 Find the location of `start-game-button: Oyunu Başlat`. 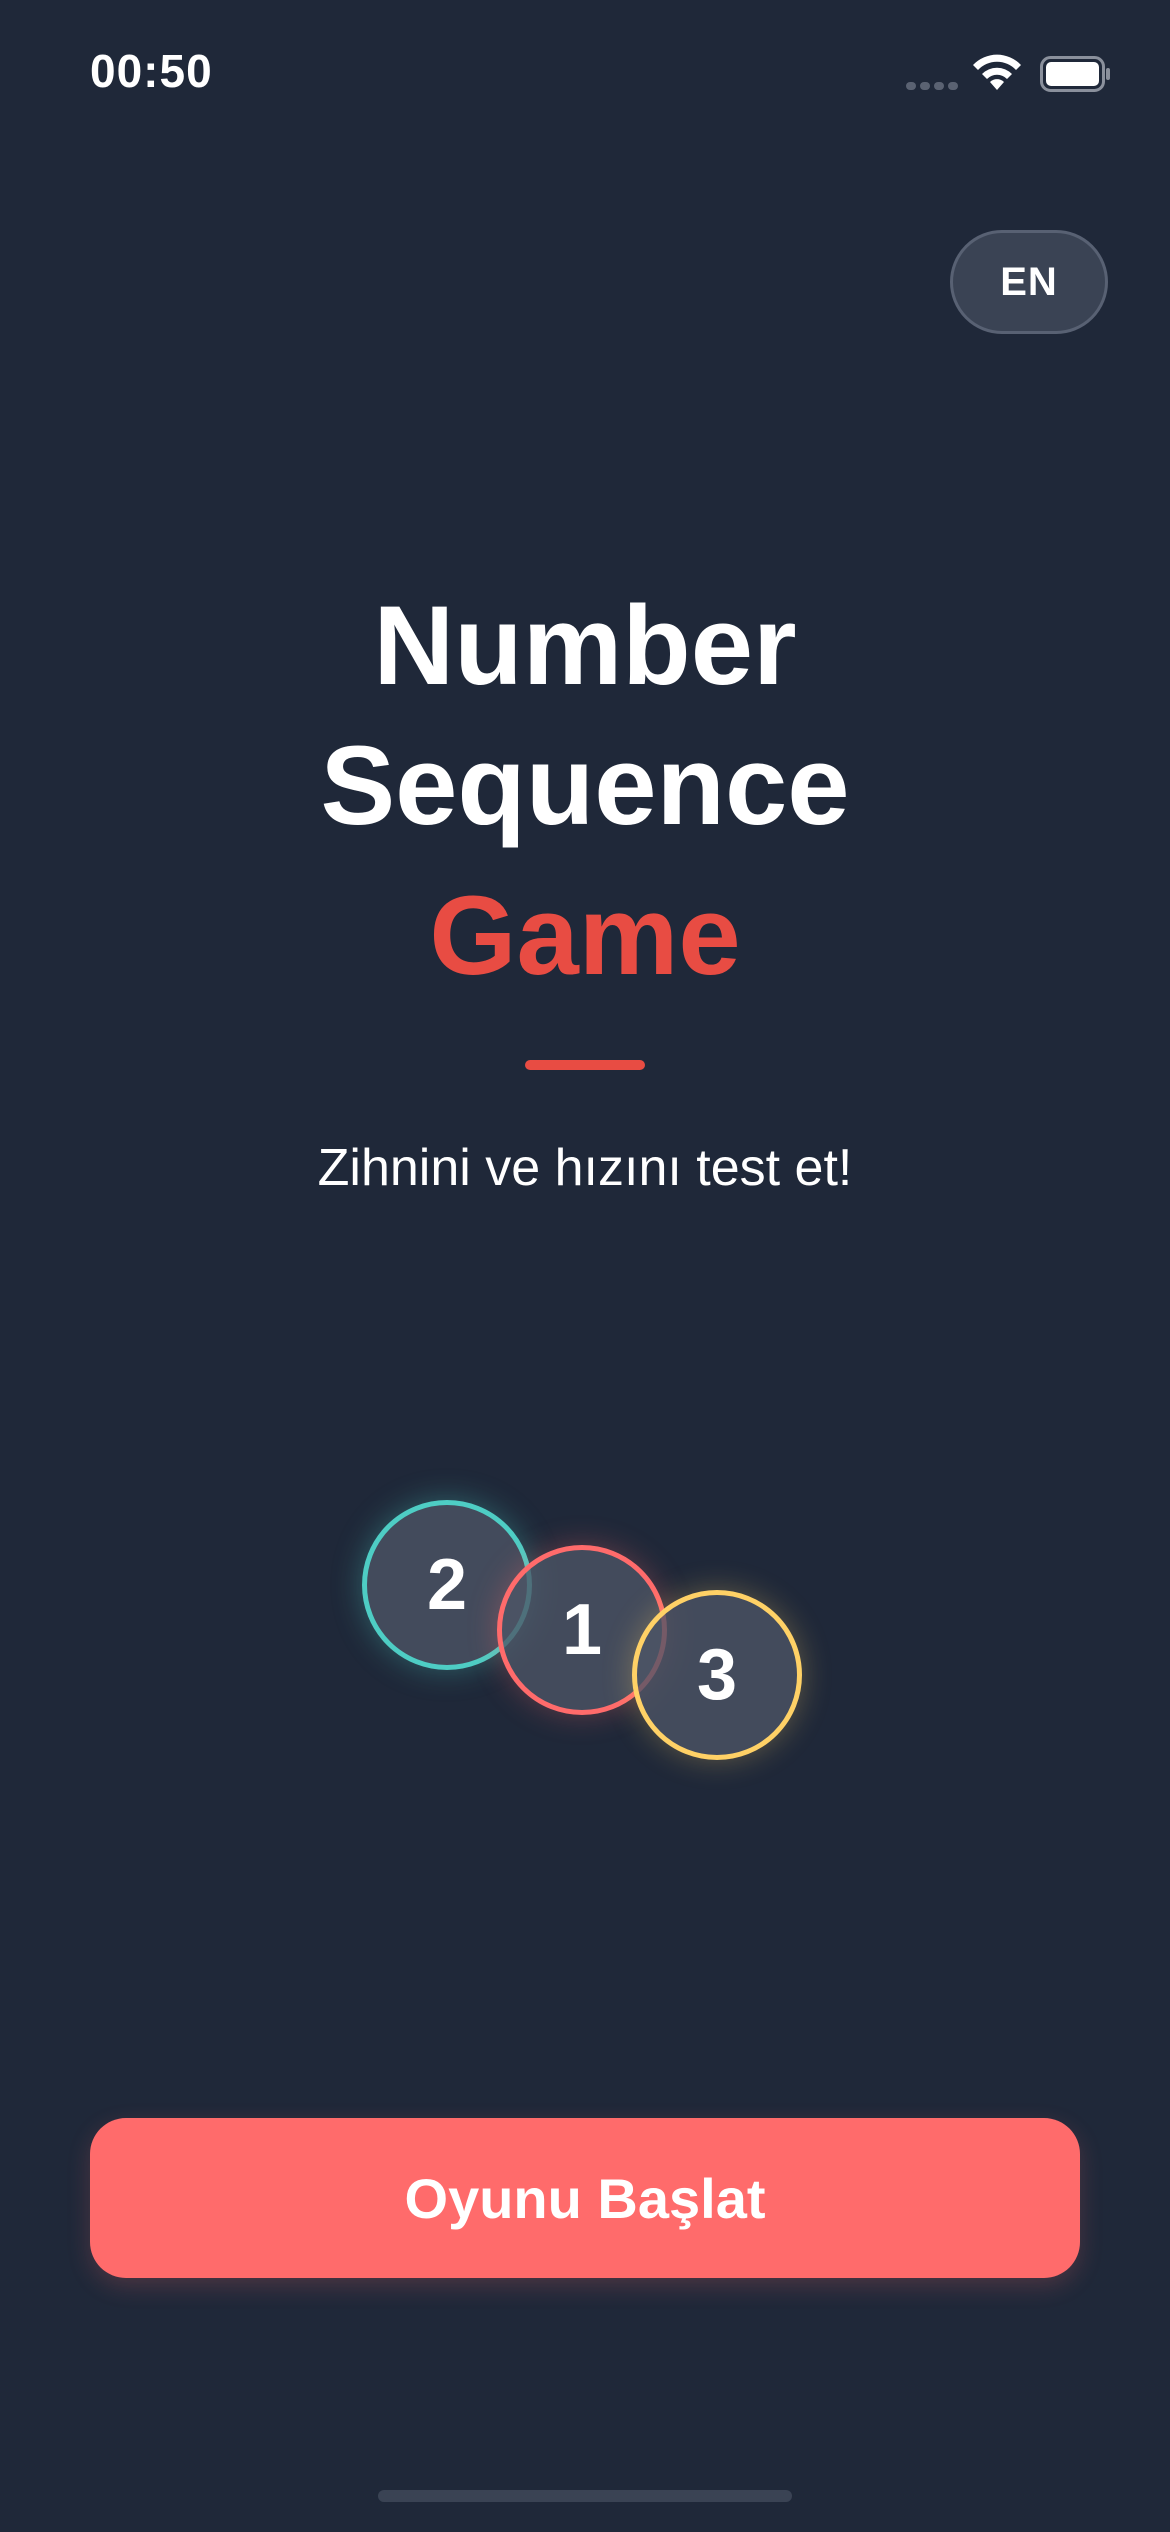

start-game-button: Oyunu Başlat is located at coordinates (585, 2198).